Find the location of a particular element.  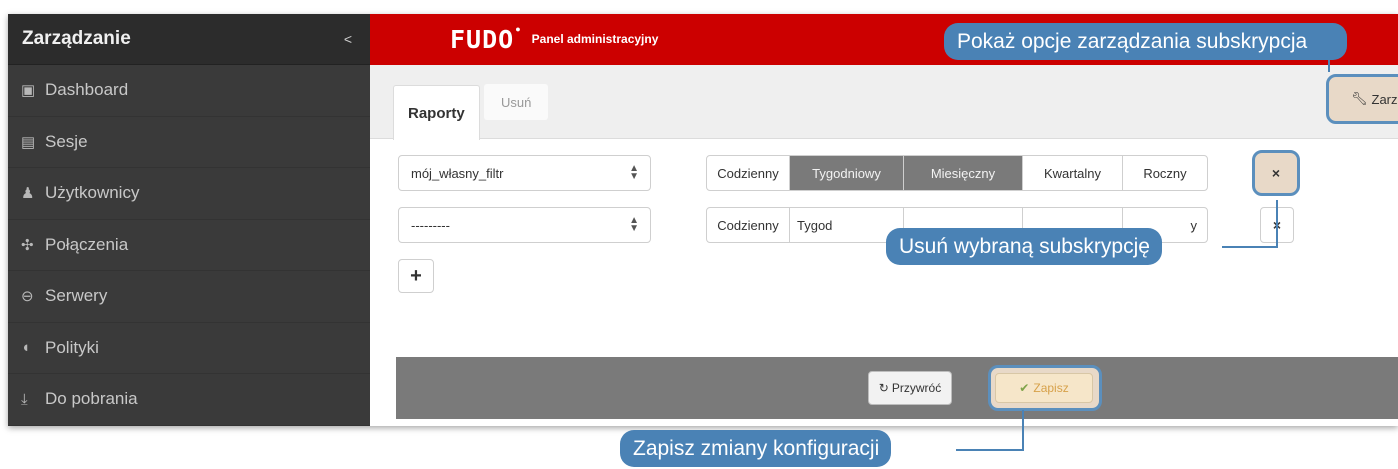

sidebar-title: Zarządzanie is located at coordinates (76, 38).